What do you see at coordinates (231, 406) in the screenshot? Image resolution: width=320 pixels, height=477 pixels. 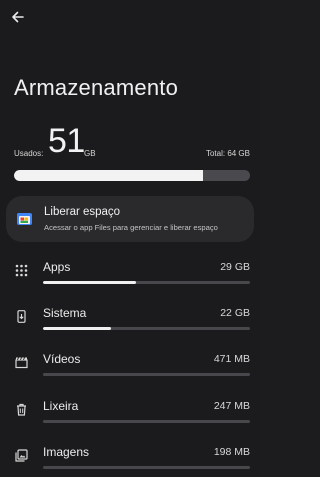 I see `category-size: 247 MB` at bounding box center [231, 406].